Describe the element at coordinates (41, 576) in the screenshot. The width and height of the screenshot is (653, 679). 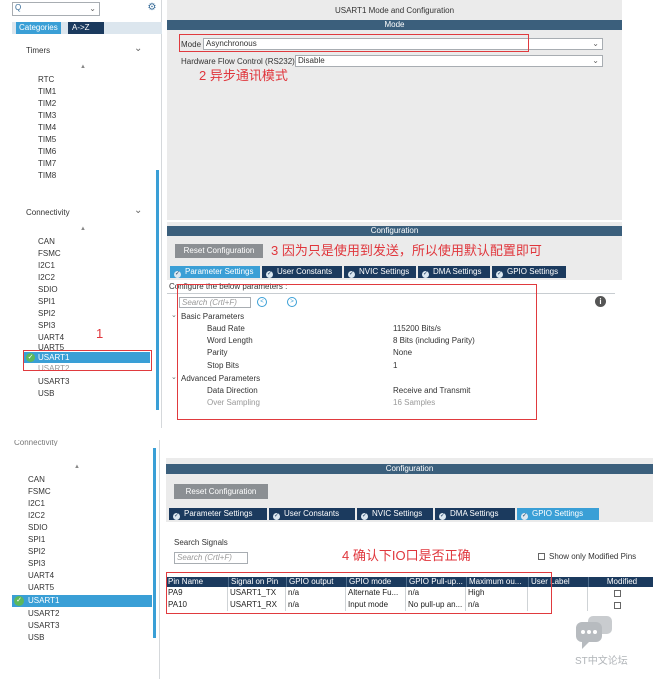
I see `list-item: UART4` at that location.